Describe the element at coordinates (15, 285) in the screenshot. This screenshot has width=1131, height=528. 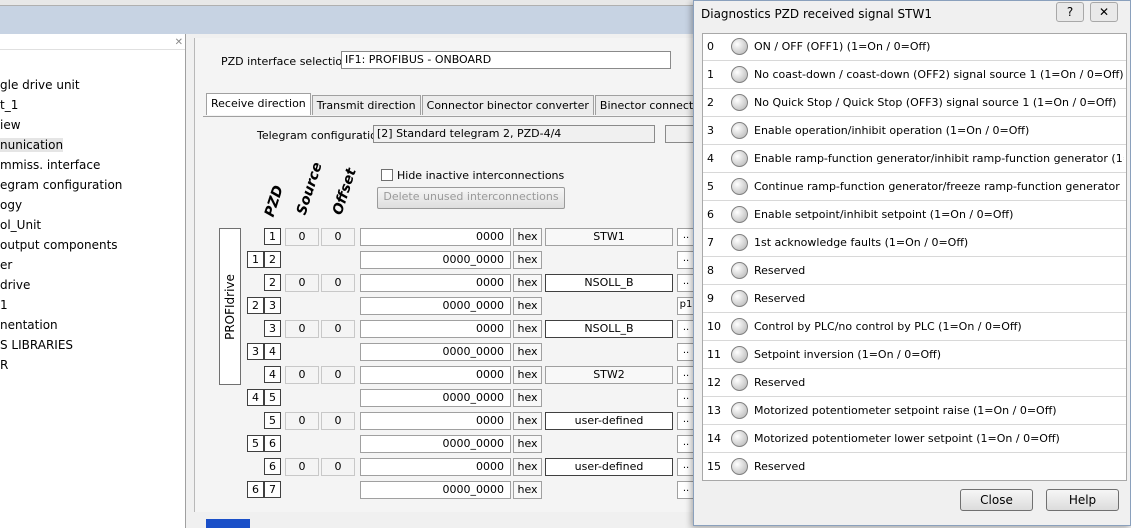
I see `tree-item: drive` at that location.